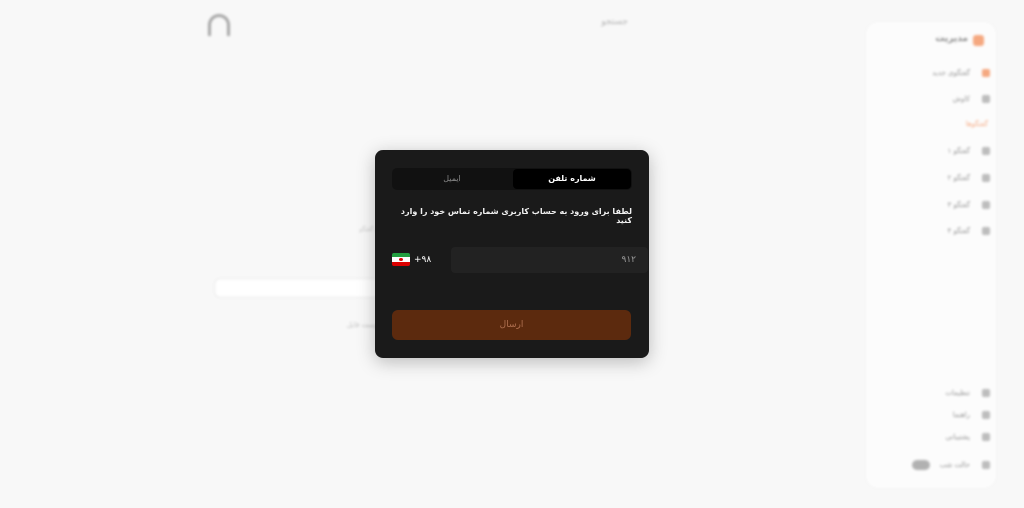 This screenshot has width=1024, height=508. Describe the element at coordinates (512, 179) in the screenshot. I see `login-method-tabs: شماره تلفن ایمیل` at that location.